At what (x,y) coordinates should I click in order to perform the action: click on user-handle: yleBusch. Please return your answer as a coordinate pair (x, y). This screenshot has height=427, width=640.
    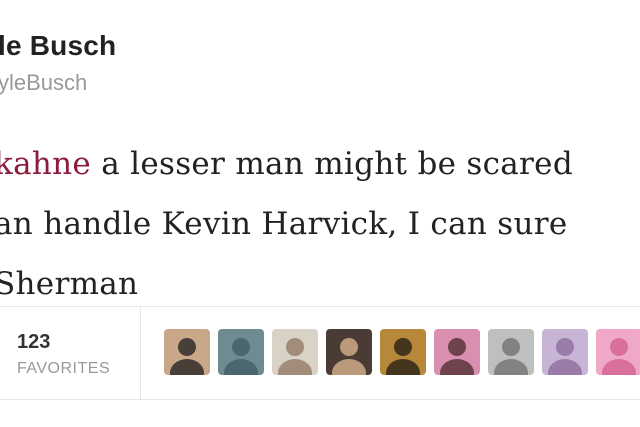
    Looking at the image, I should click on (43, 83).